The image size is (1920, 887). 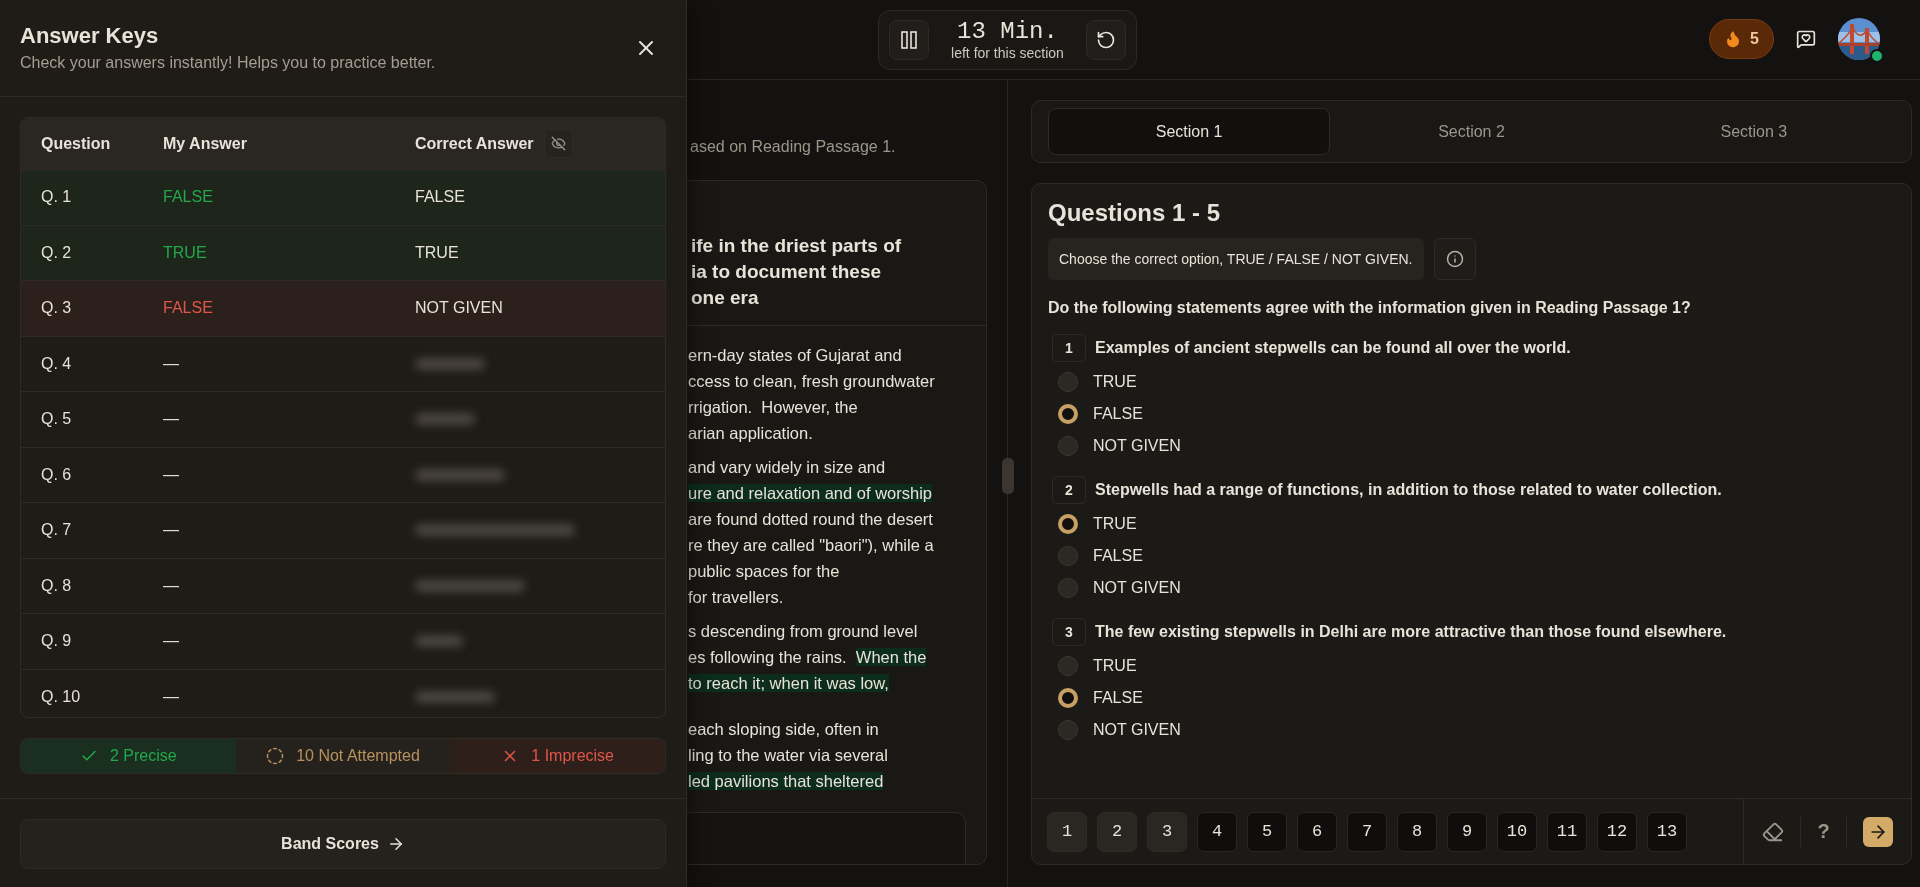 I want to click on band-scores-button: Band Scores, so click(x=343, y=844).